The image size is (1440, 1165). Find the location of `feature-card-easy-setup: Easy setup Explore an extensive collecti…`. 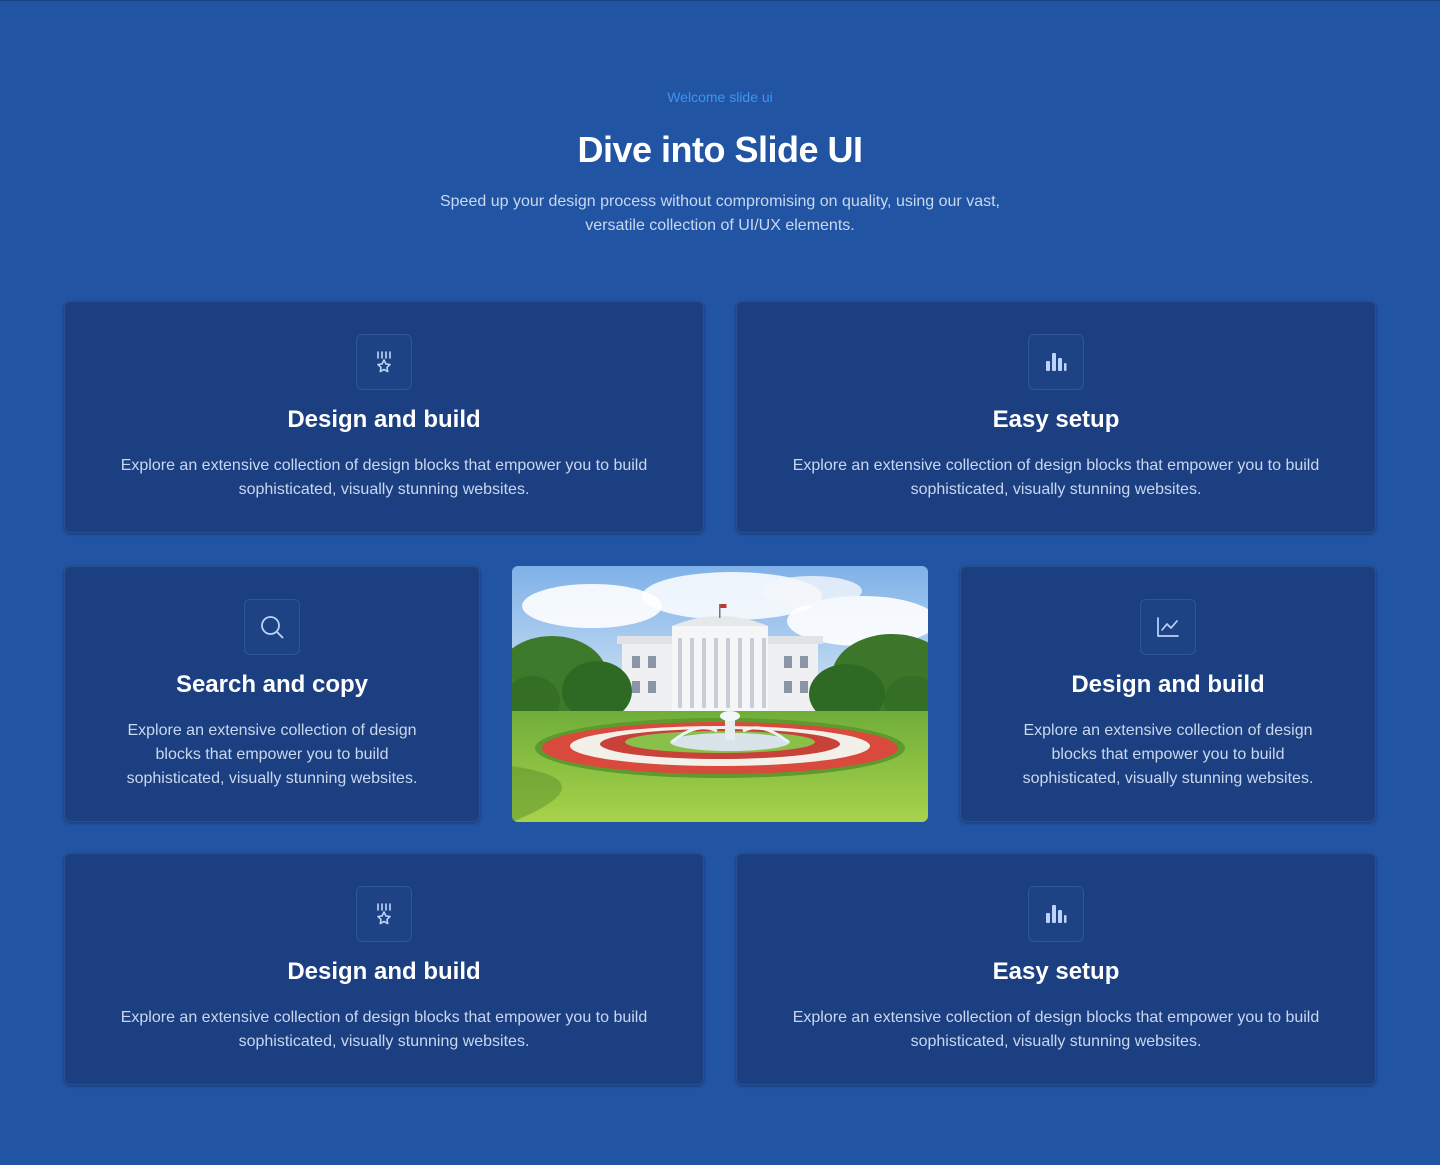

feature-card-easy-setup: Easy setup Explore an extensive collecti… is located at coordinates (1056, 417).